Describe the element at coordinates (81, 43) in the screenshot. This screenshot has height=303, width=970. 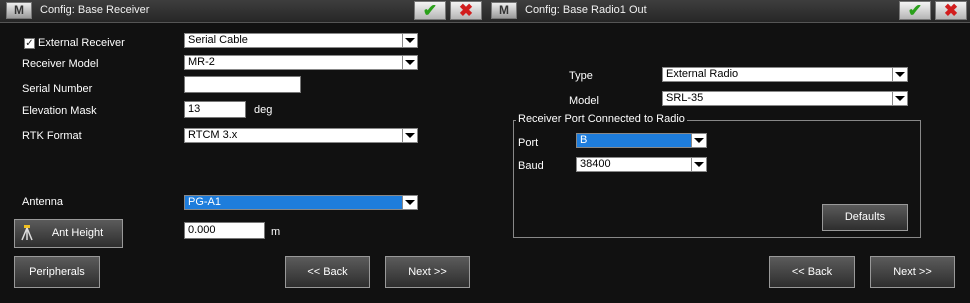
I see `external-receiver-label: External Receiver` at that location.